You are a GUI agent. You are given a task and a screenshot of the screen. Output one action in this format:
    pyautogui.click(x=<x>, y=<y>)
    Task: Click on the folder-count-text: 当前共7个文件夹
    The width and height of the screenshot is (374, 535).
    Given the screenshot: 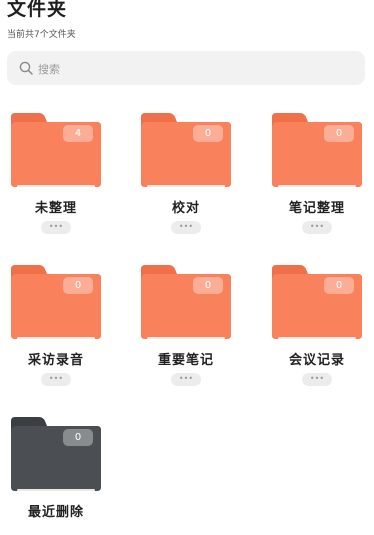 What is the action you would take?
    pyautogui.click(x=41, y=35)
    